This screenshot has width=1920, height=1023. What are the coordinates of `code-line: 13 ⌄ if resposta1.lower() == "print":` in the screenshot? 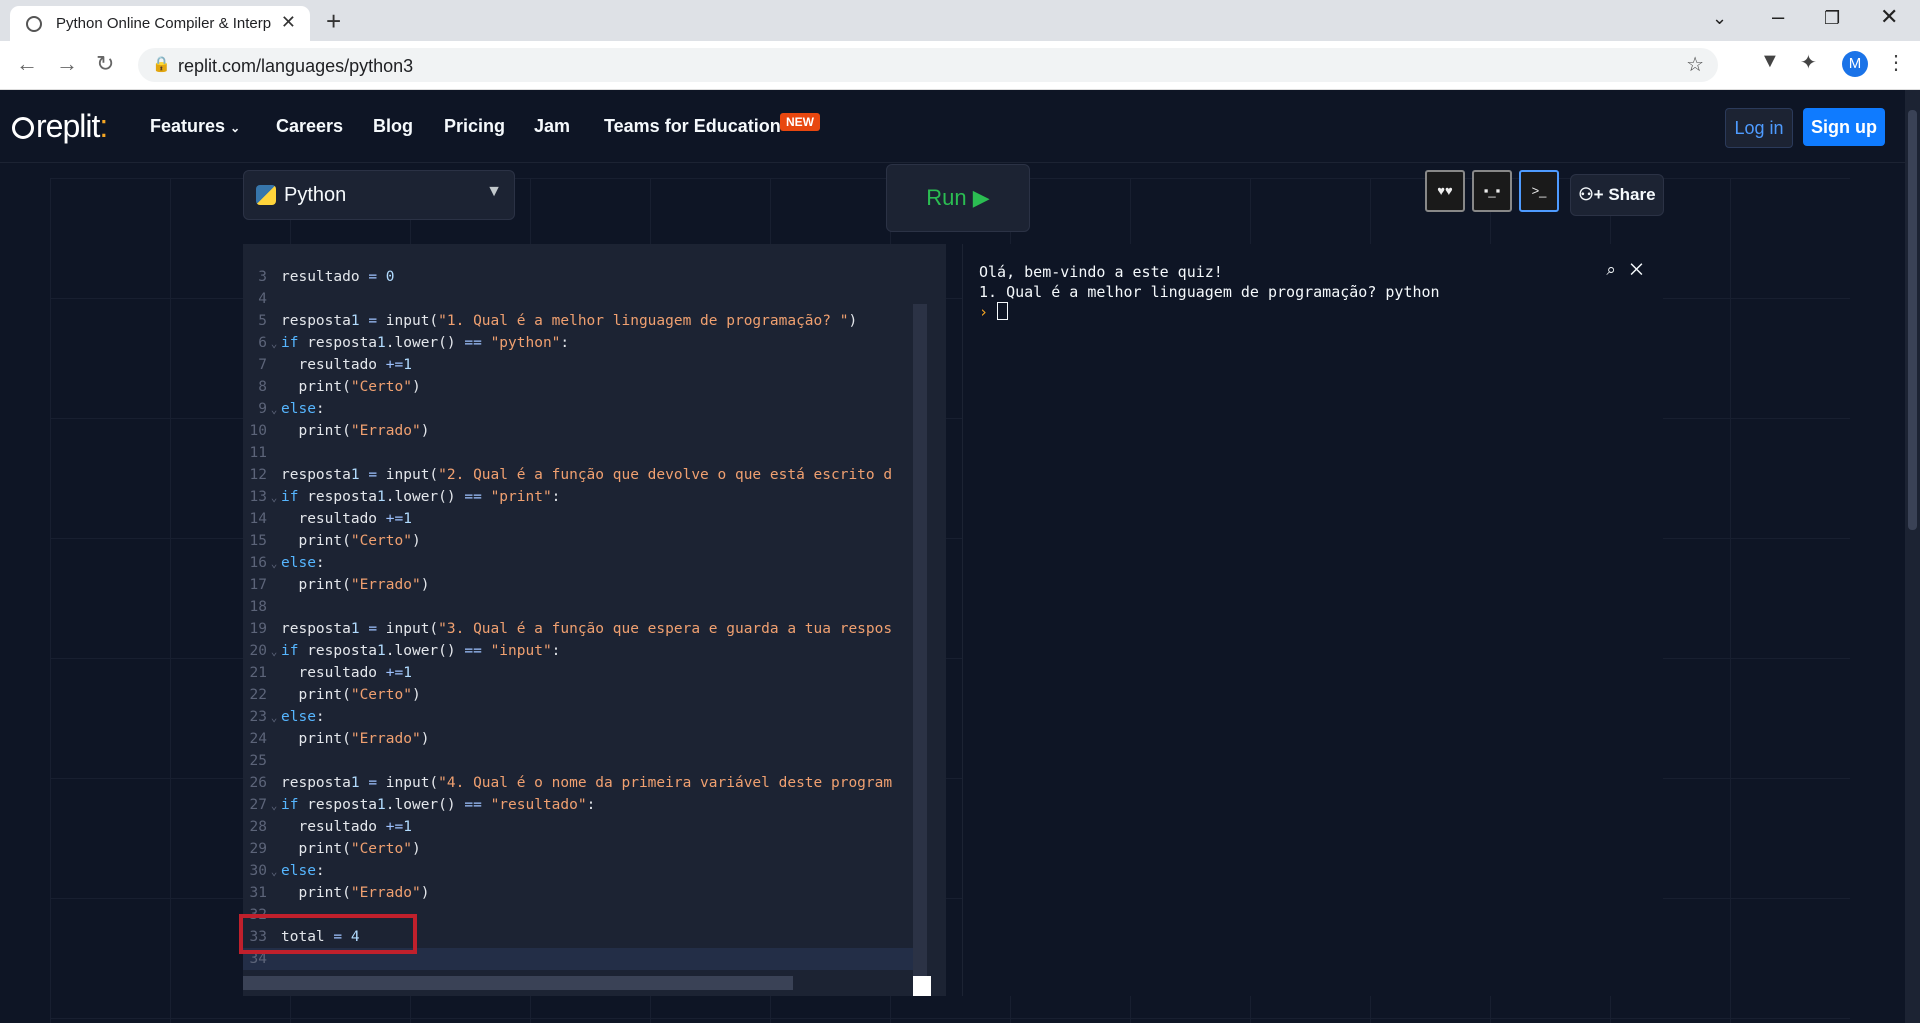 It's located at (583, 497).